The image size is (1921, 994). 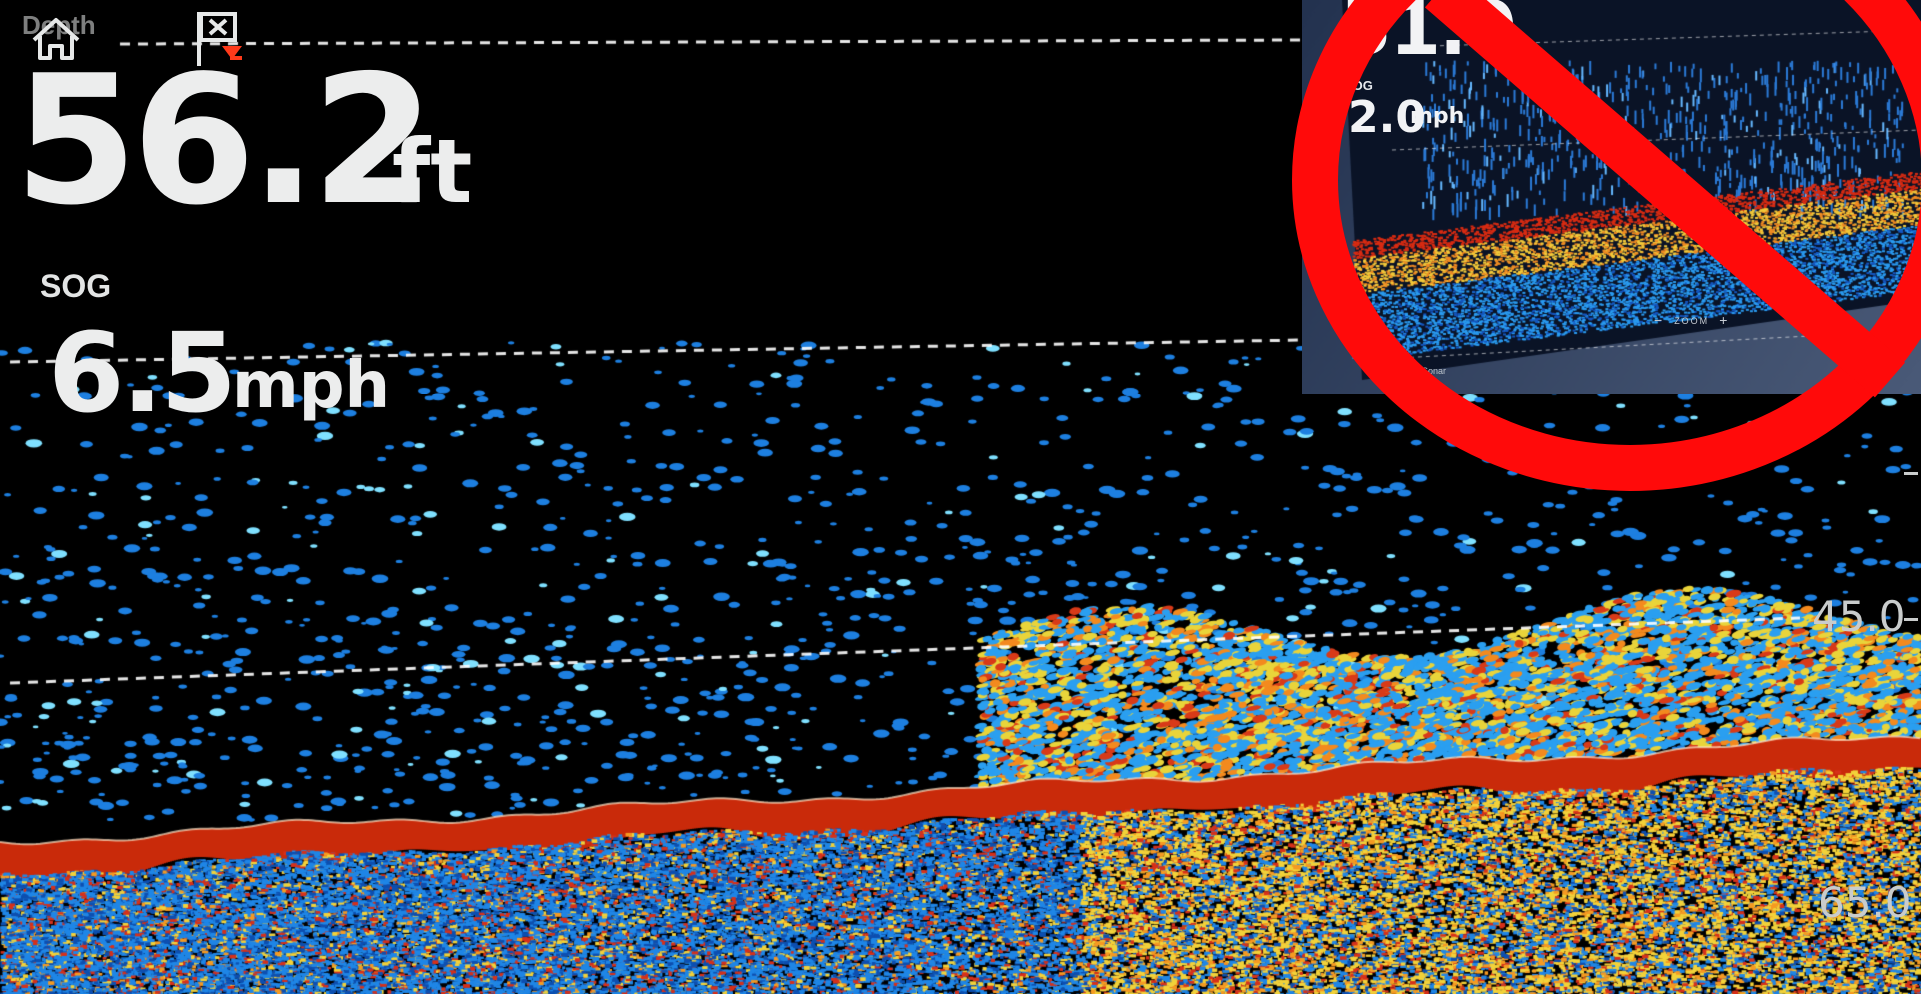 I want to click on depth-range-label-45: 45.0, so click(x=1859, y=616).